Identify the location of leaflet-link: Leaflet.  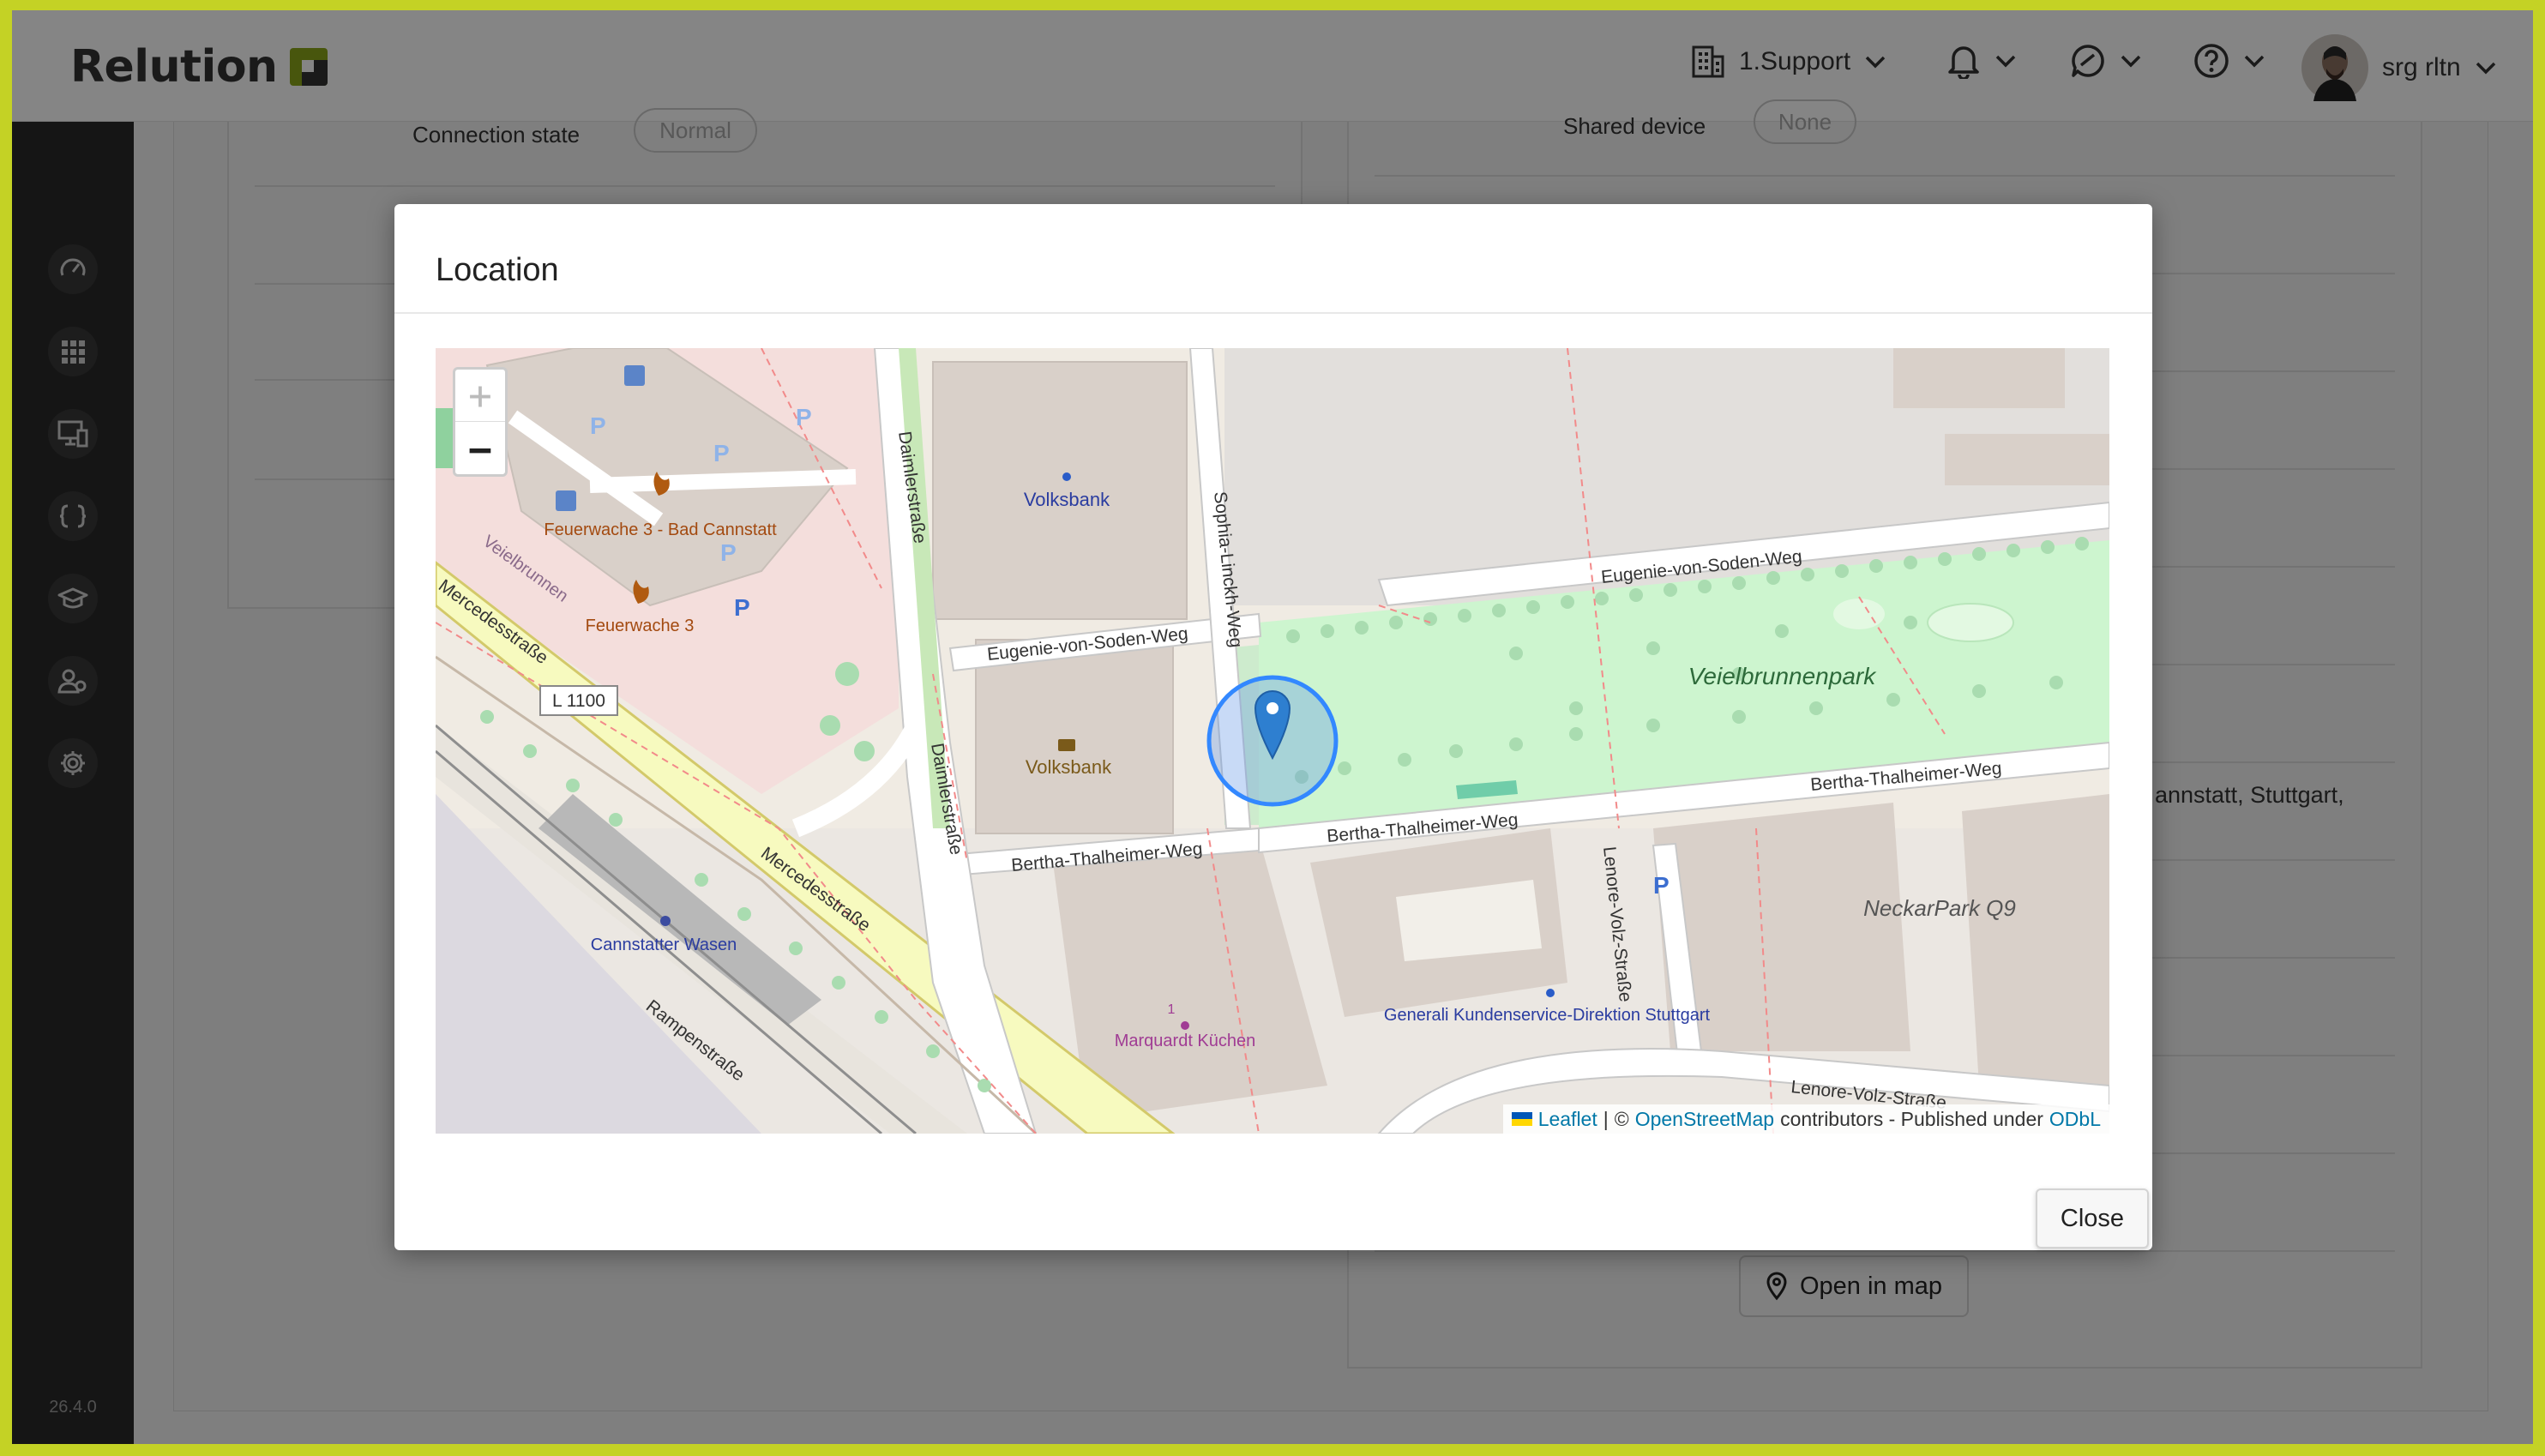
(1568, 1119).